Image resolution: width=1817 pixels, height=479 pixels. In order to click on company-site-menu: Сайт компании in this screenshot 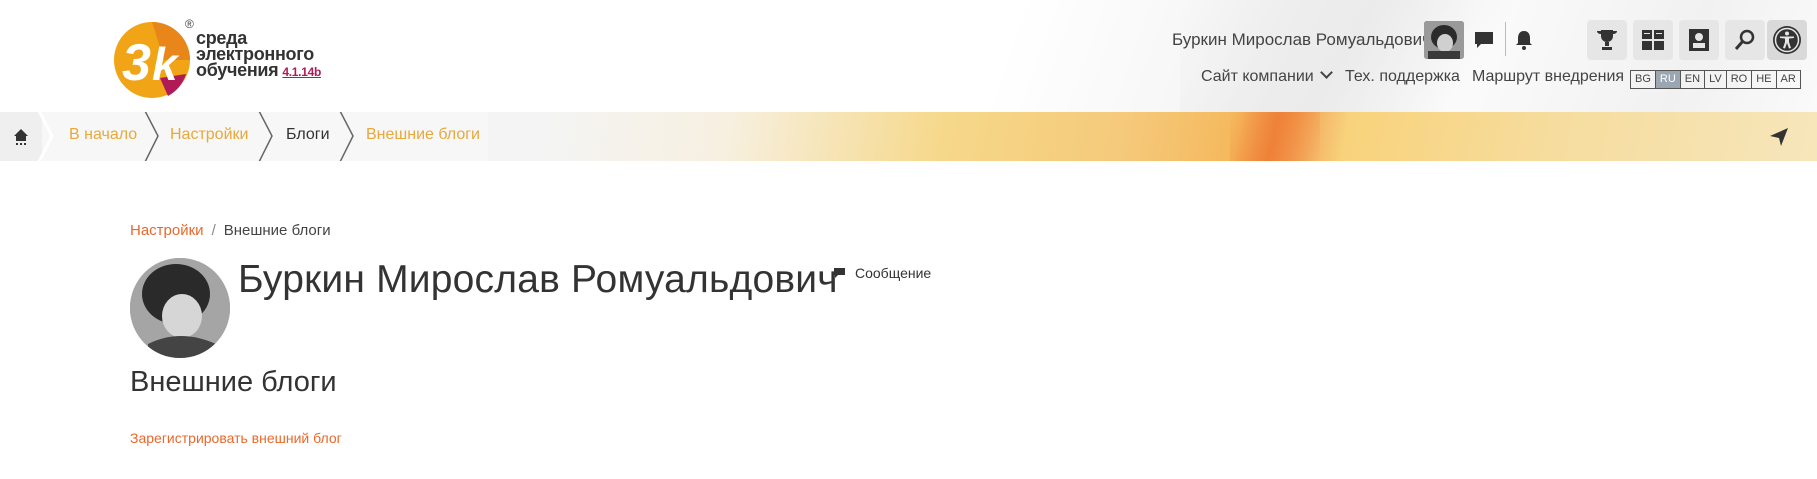, I will do `click(1267, 76)`.